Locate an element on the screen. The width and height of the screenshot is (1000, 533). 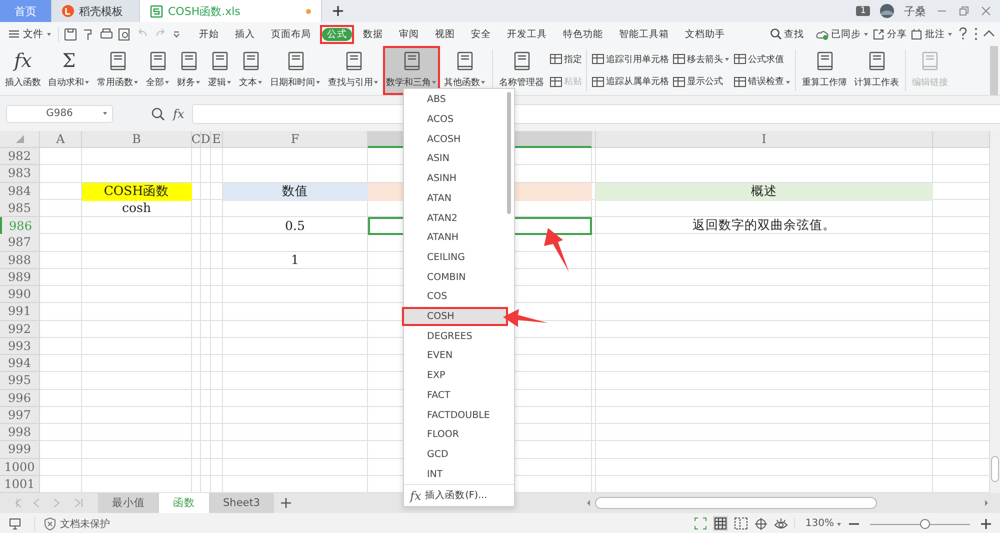
table-cell-text: cosh is located at coordinates (136, 208).